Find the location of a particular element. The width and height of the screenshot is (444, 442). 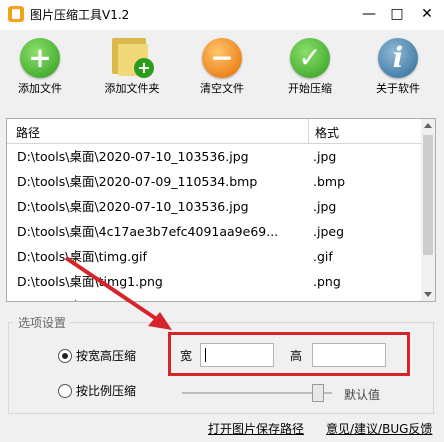

clear-files-button: − 清空文件 is located at coordinates (222, 67).